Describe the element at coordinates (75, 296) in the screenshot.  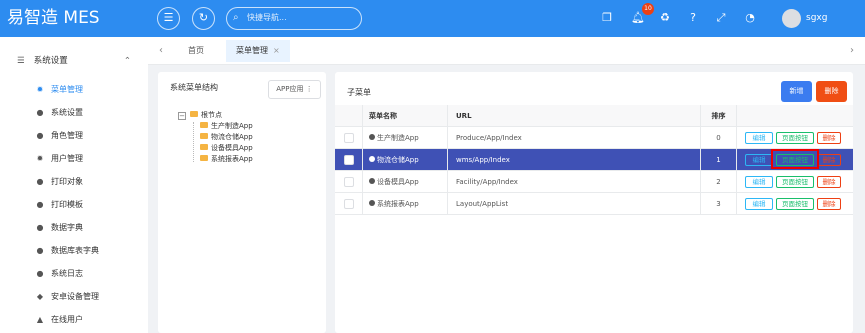
I see `sidebar-item-label: 安卓设备管理` at that location.